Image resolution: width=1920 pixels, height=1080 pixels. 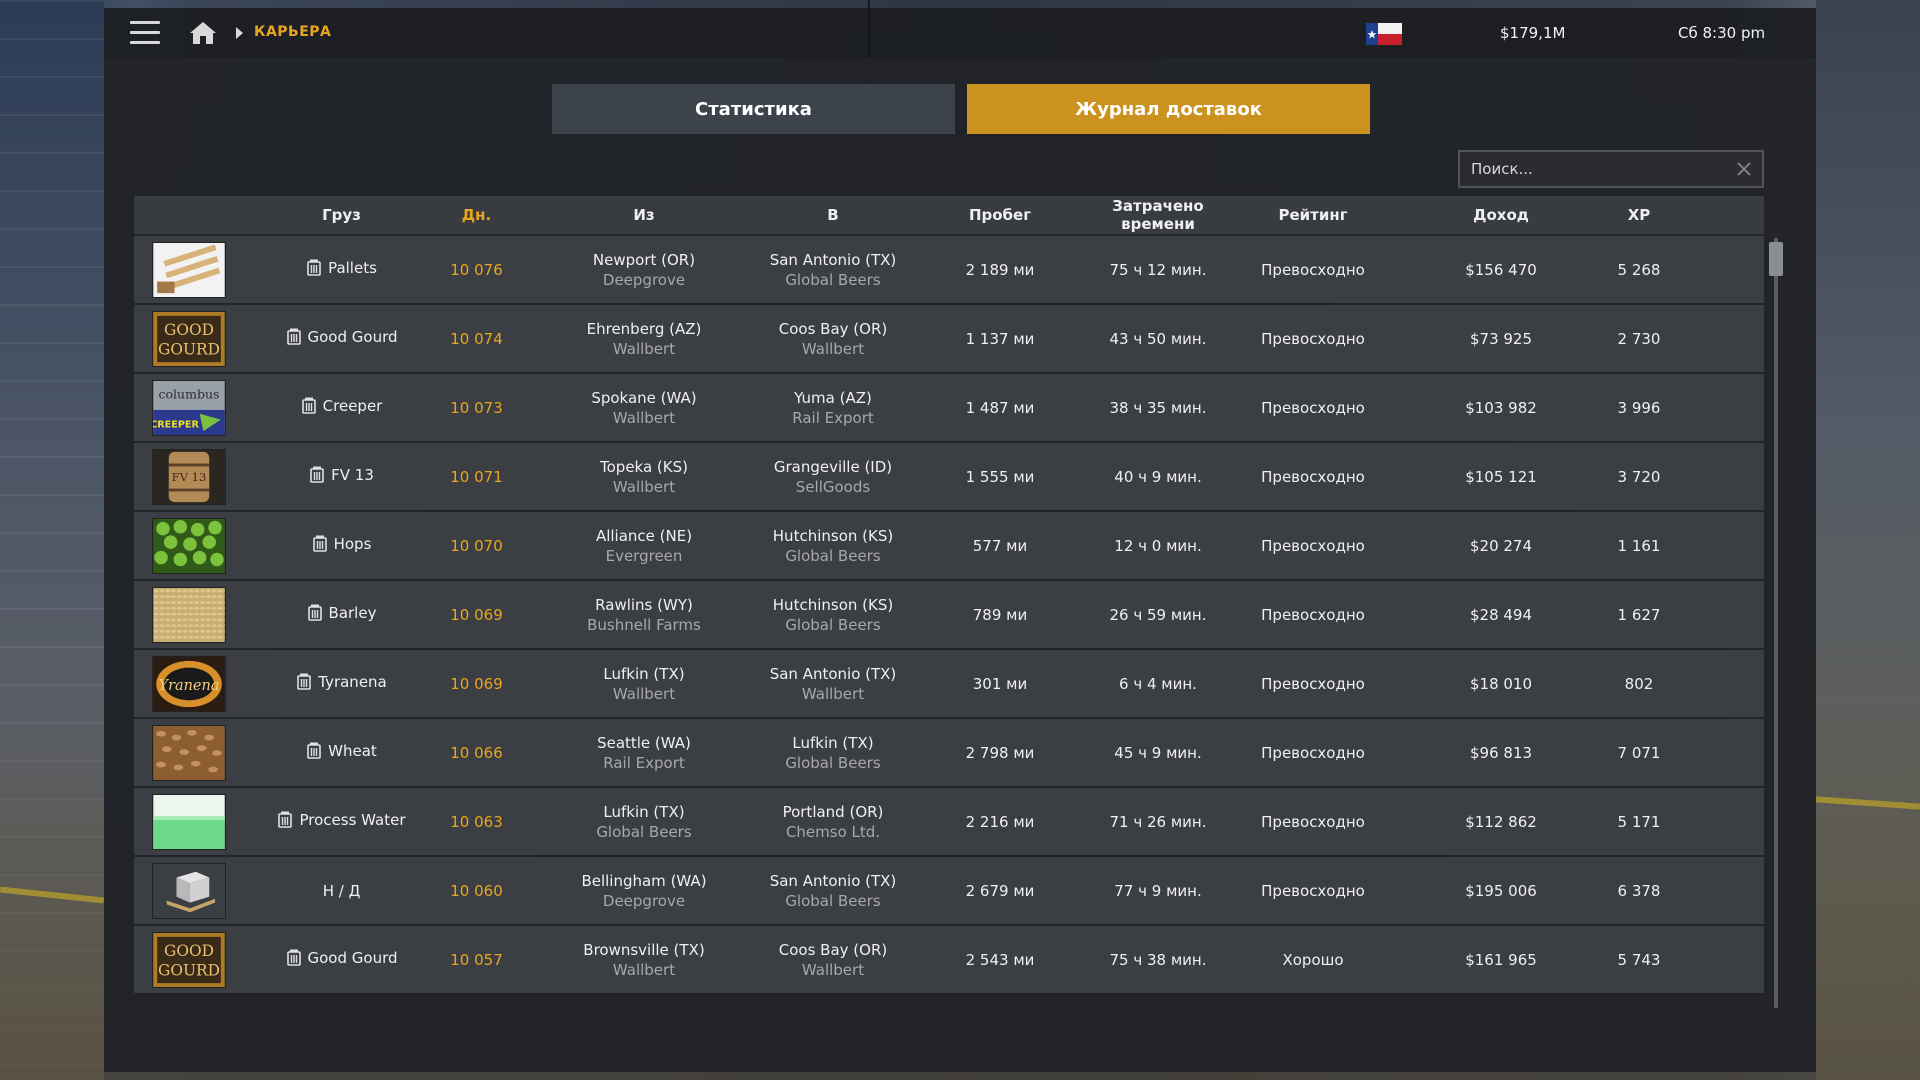 I want to click on income: $195 006, so click(x=1501, y=890).